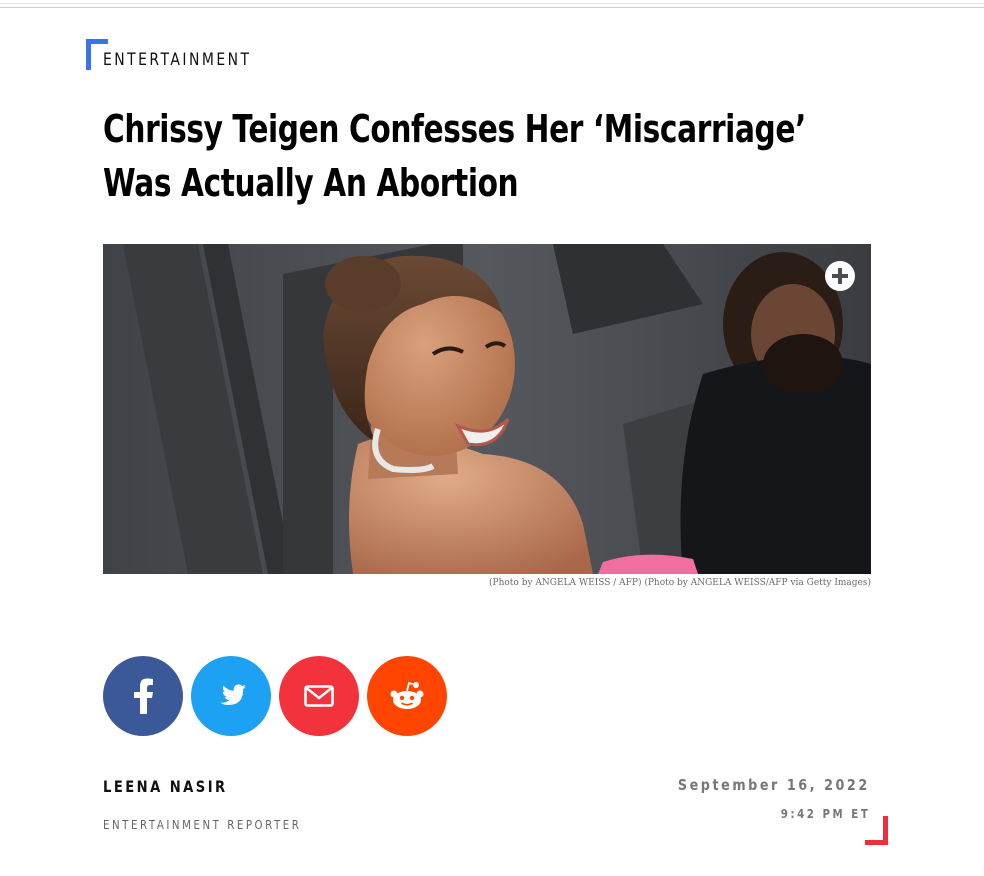 The height and width of the screenshot is (876, 984). I want to click on facebook-share-button, so click(143, 696).